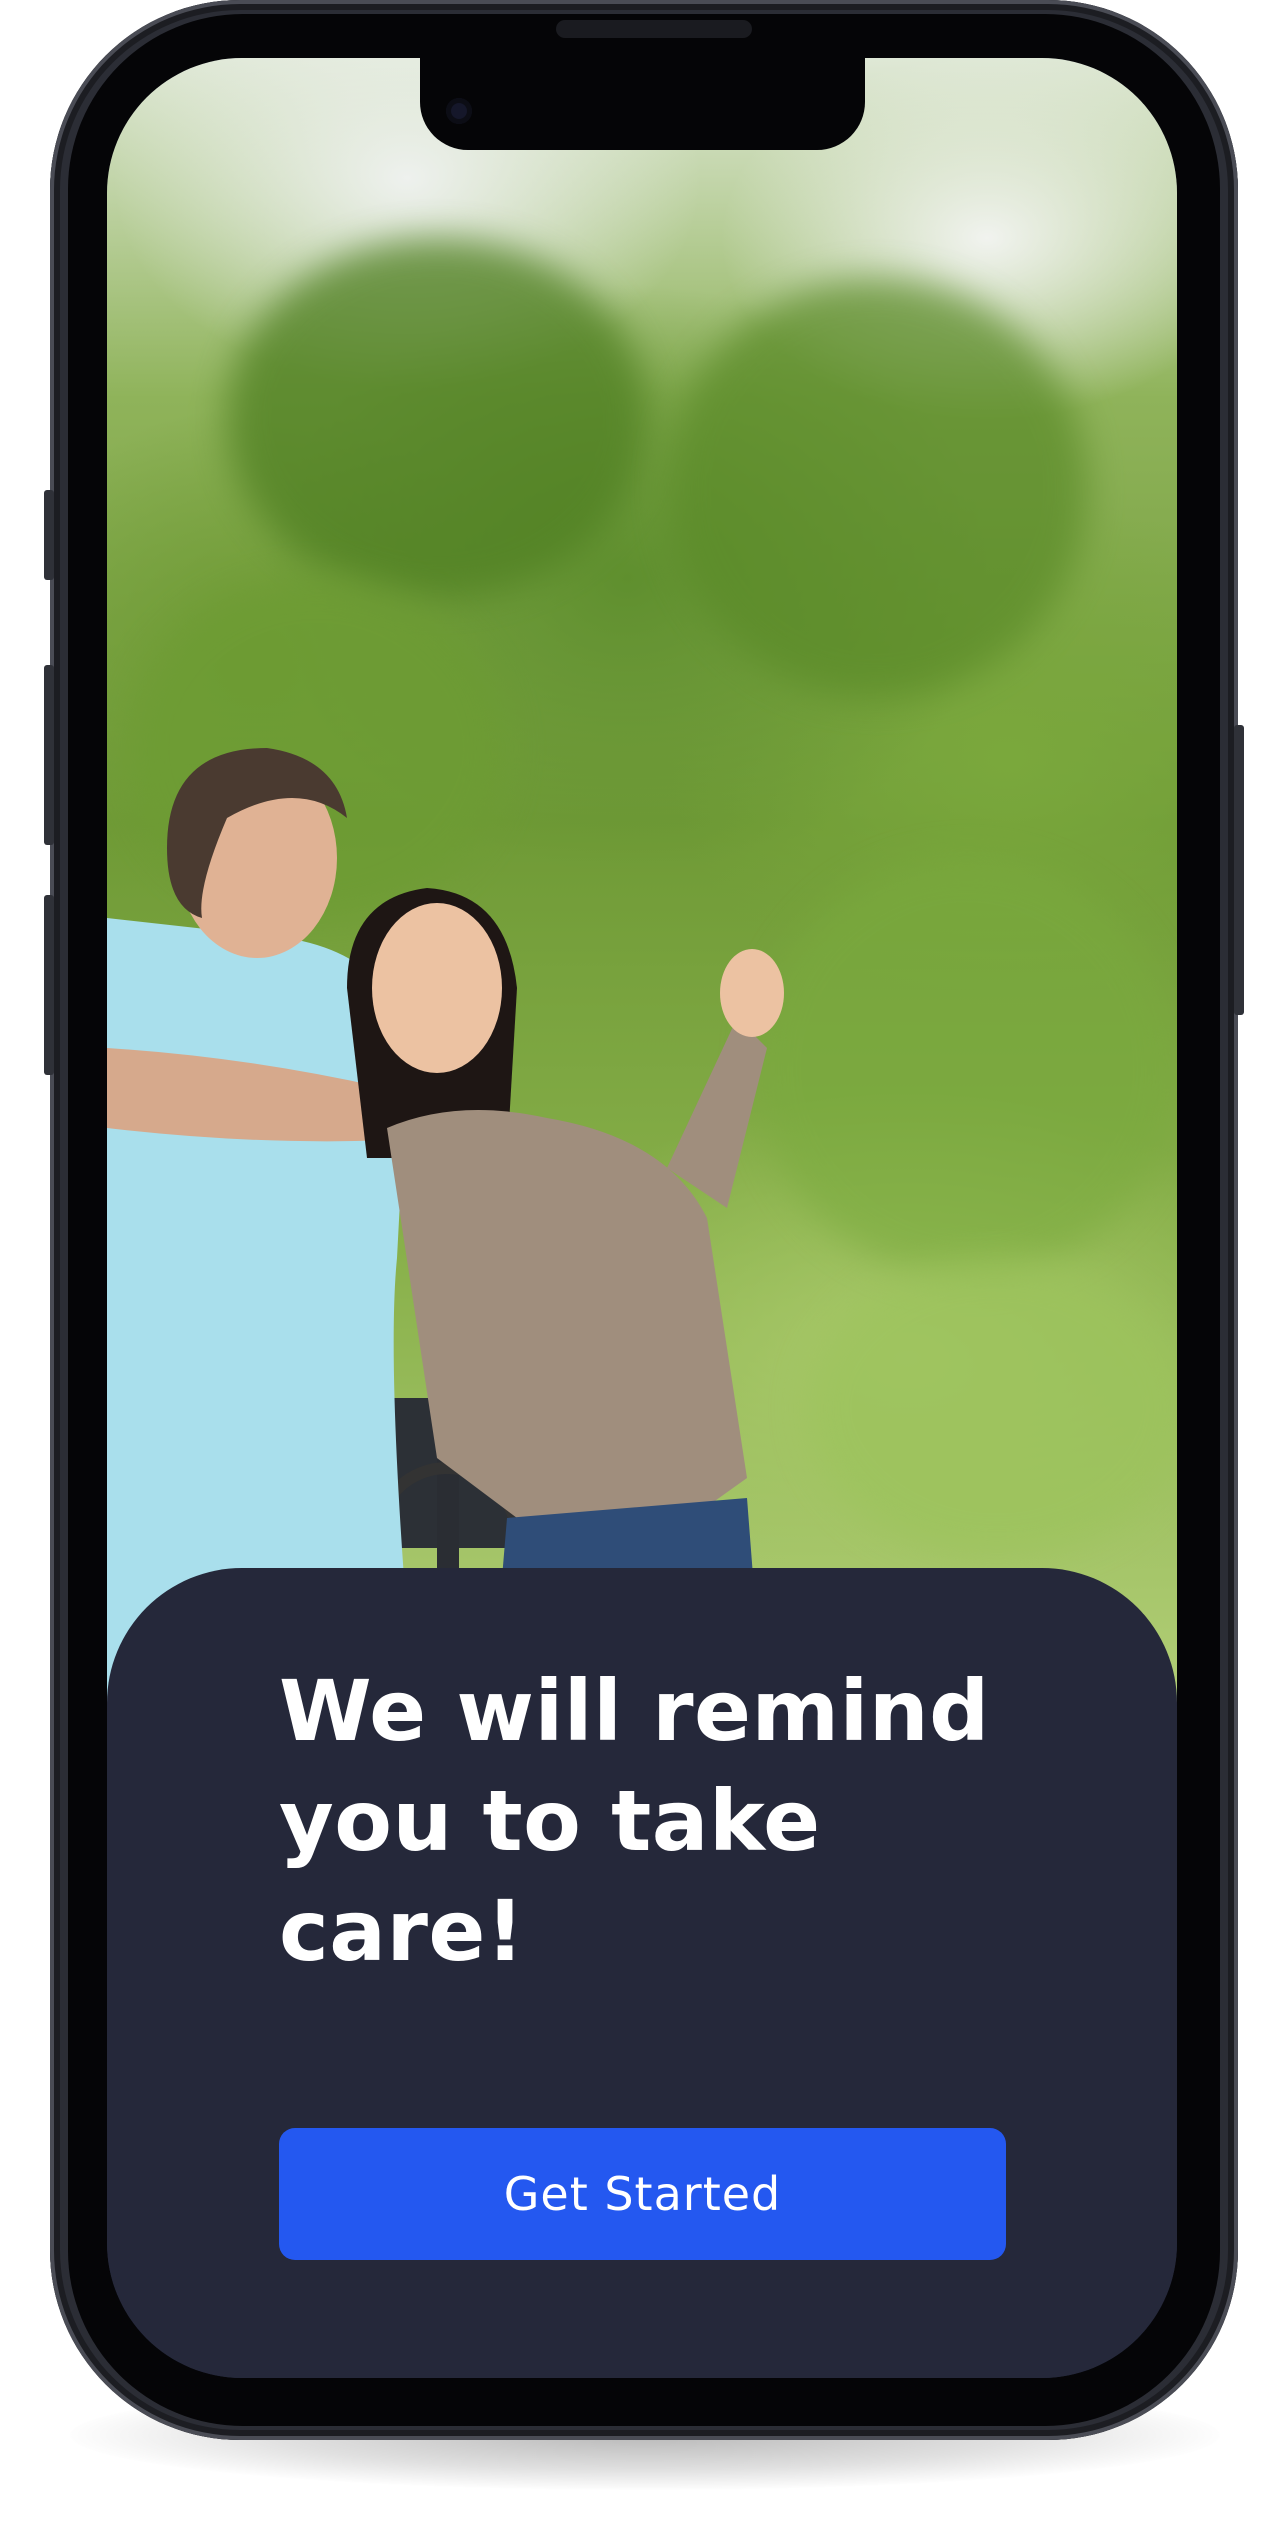  What do you see at coordinates (752, 993) in the screenshot?
I see `caregiver-hand` at bounding box center [752, 993].